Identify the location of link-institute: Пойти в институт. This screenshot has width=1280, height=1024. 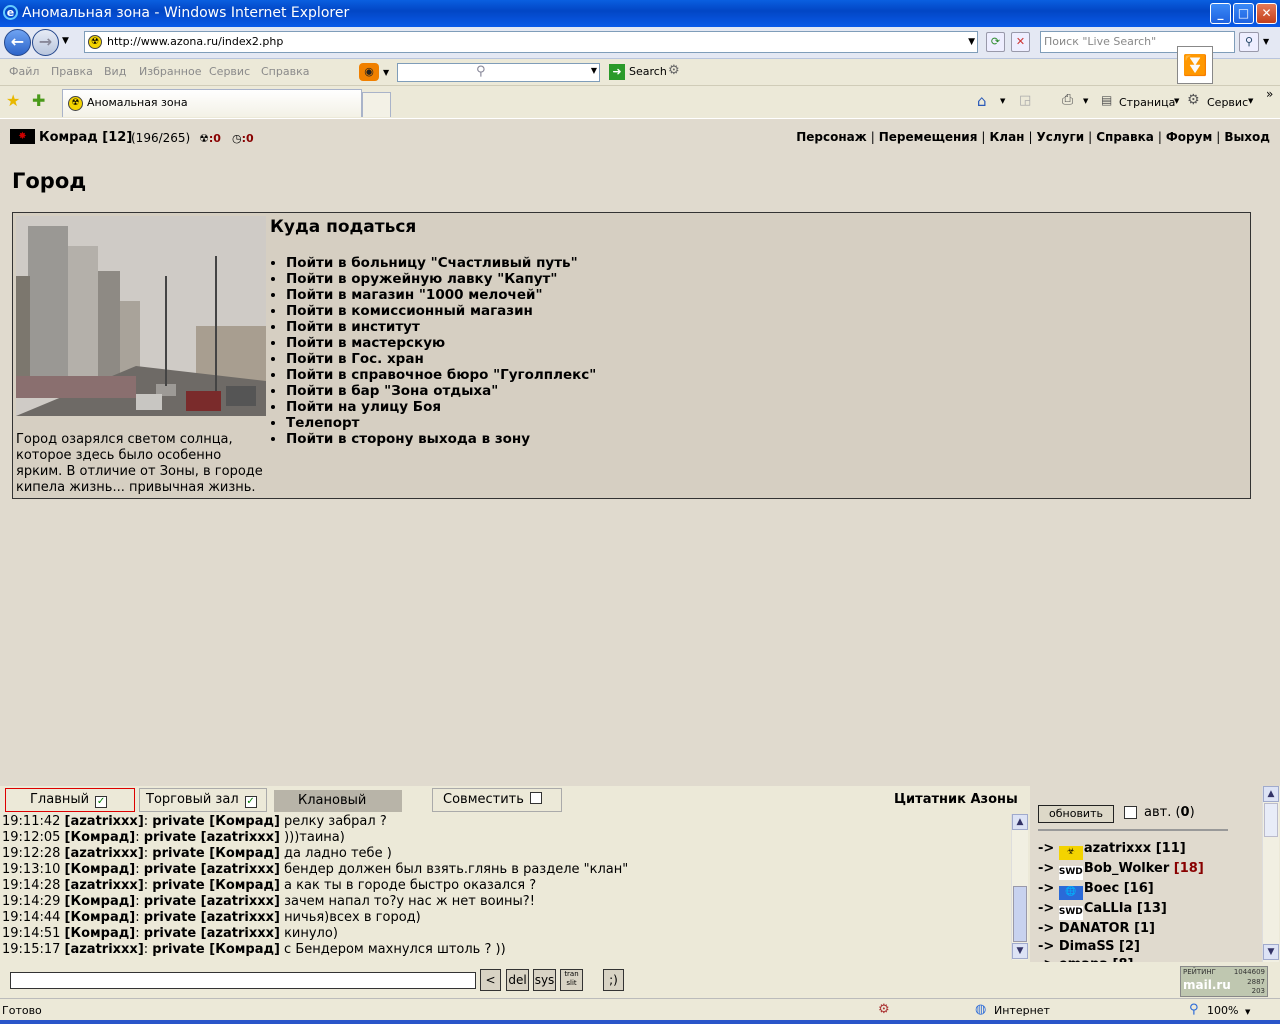
(441, 327).